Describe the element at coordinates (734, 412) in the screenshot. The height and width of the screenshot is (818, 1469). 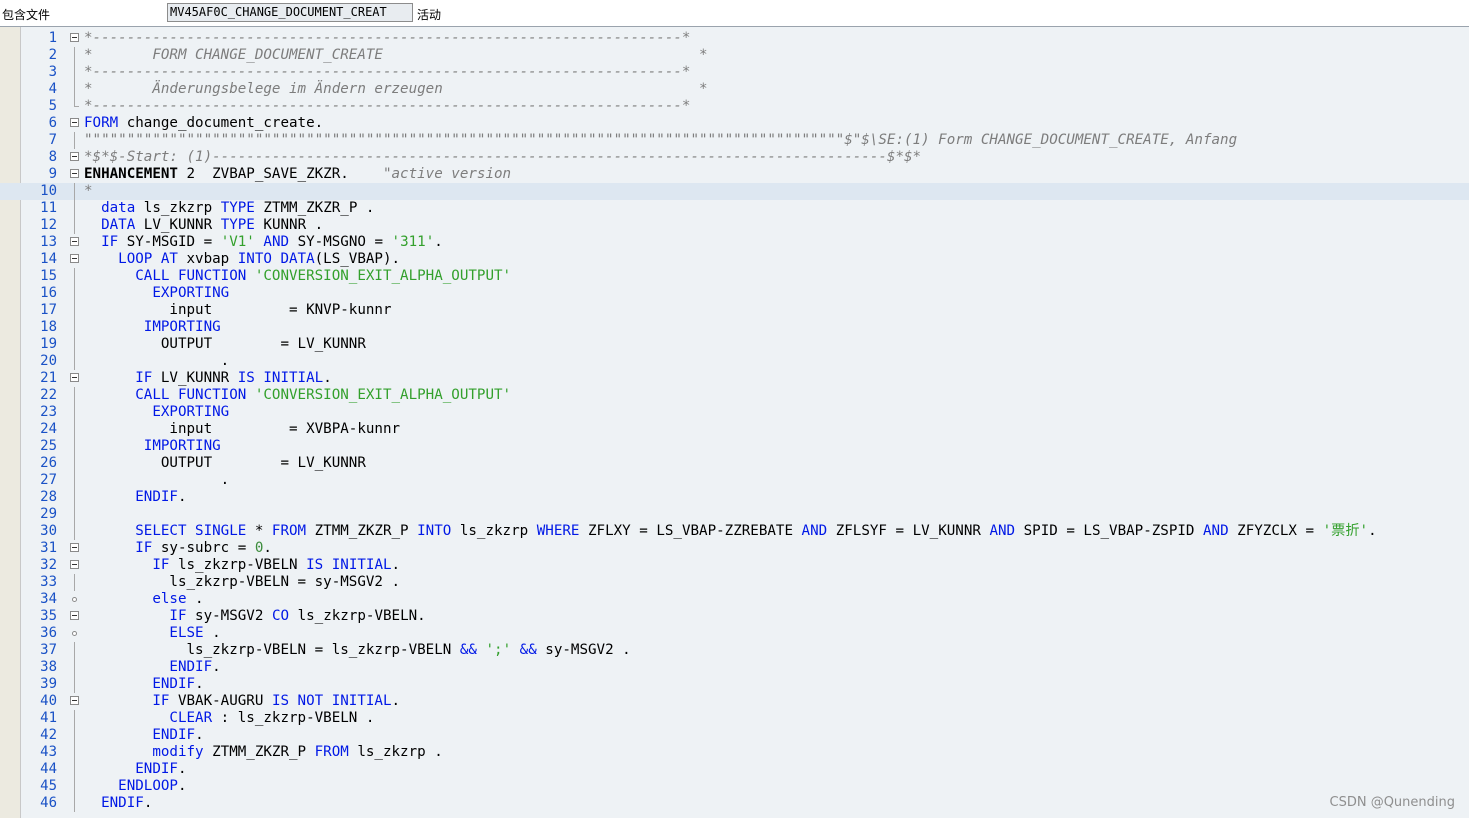
I see `code-line: 23 EXPORTING` at that location.